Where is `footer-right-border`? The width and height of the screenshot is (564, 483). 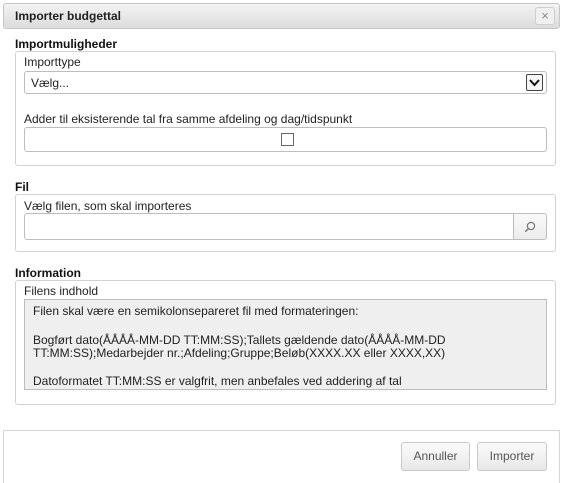
footer-right-border is located at coordinates (559, 456).